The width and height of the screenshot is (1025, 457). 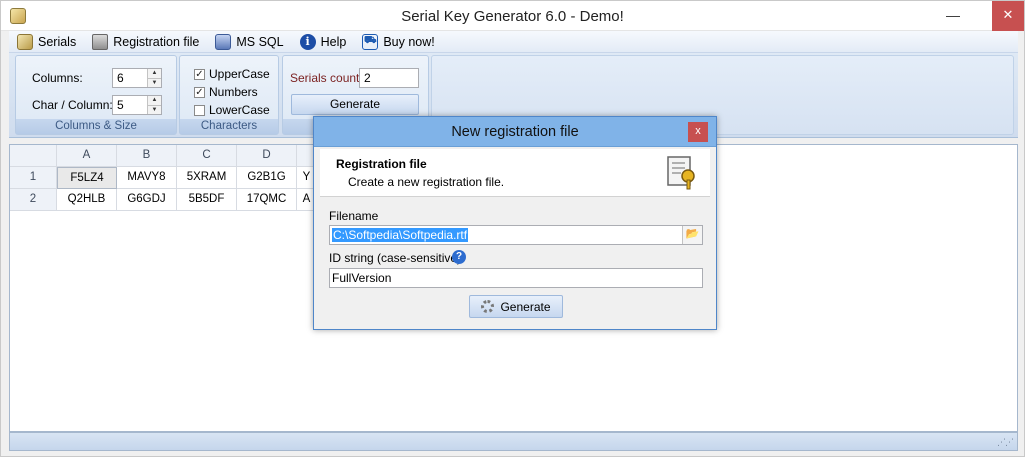 What do you see at coordinates (147, 200) in the screenshot?
I see `grid-cell: G6GDJ` at bounding box center [147, 200].